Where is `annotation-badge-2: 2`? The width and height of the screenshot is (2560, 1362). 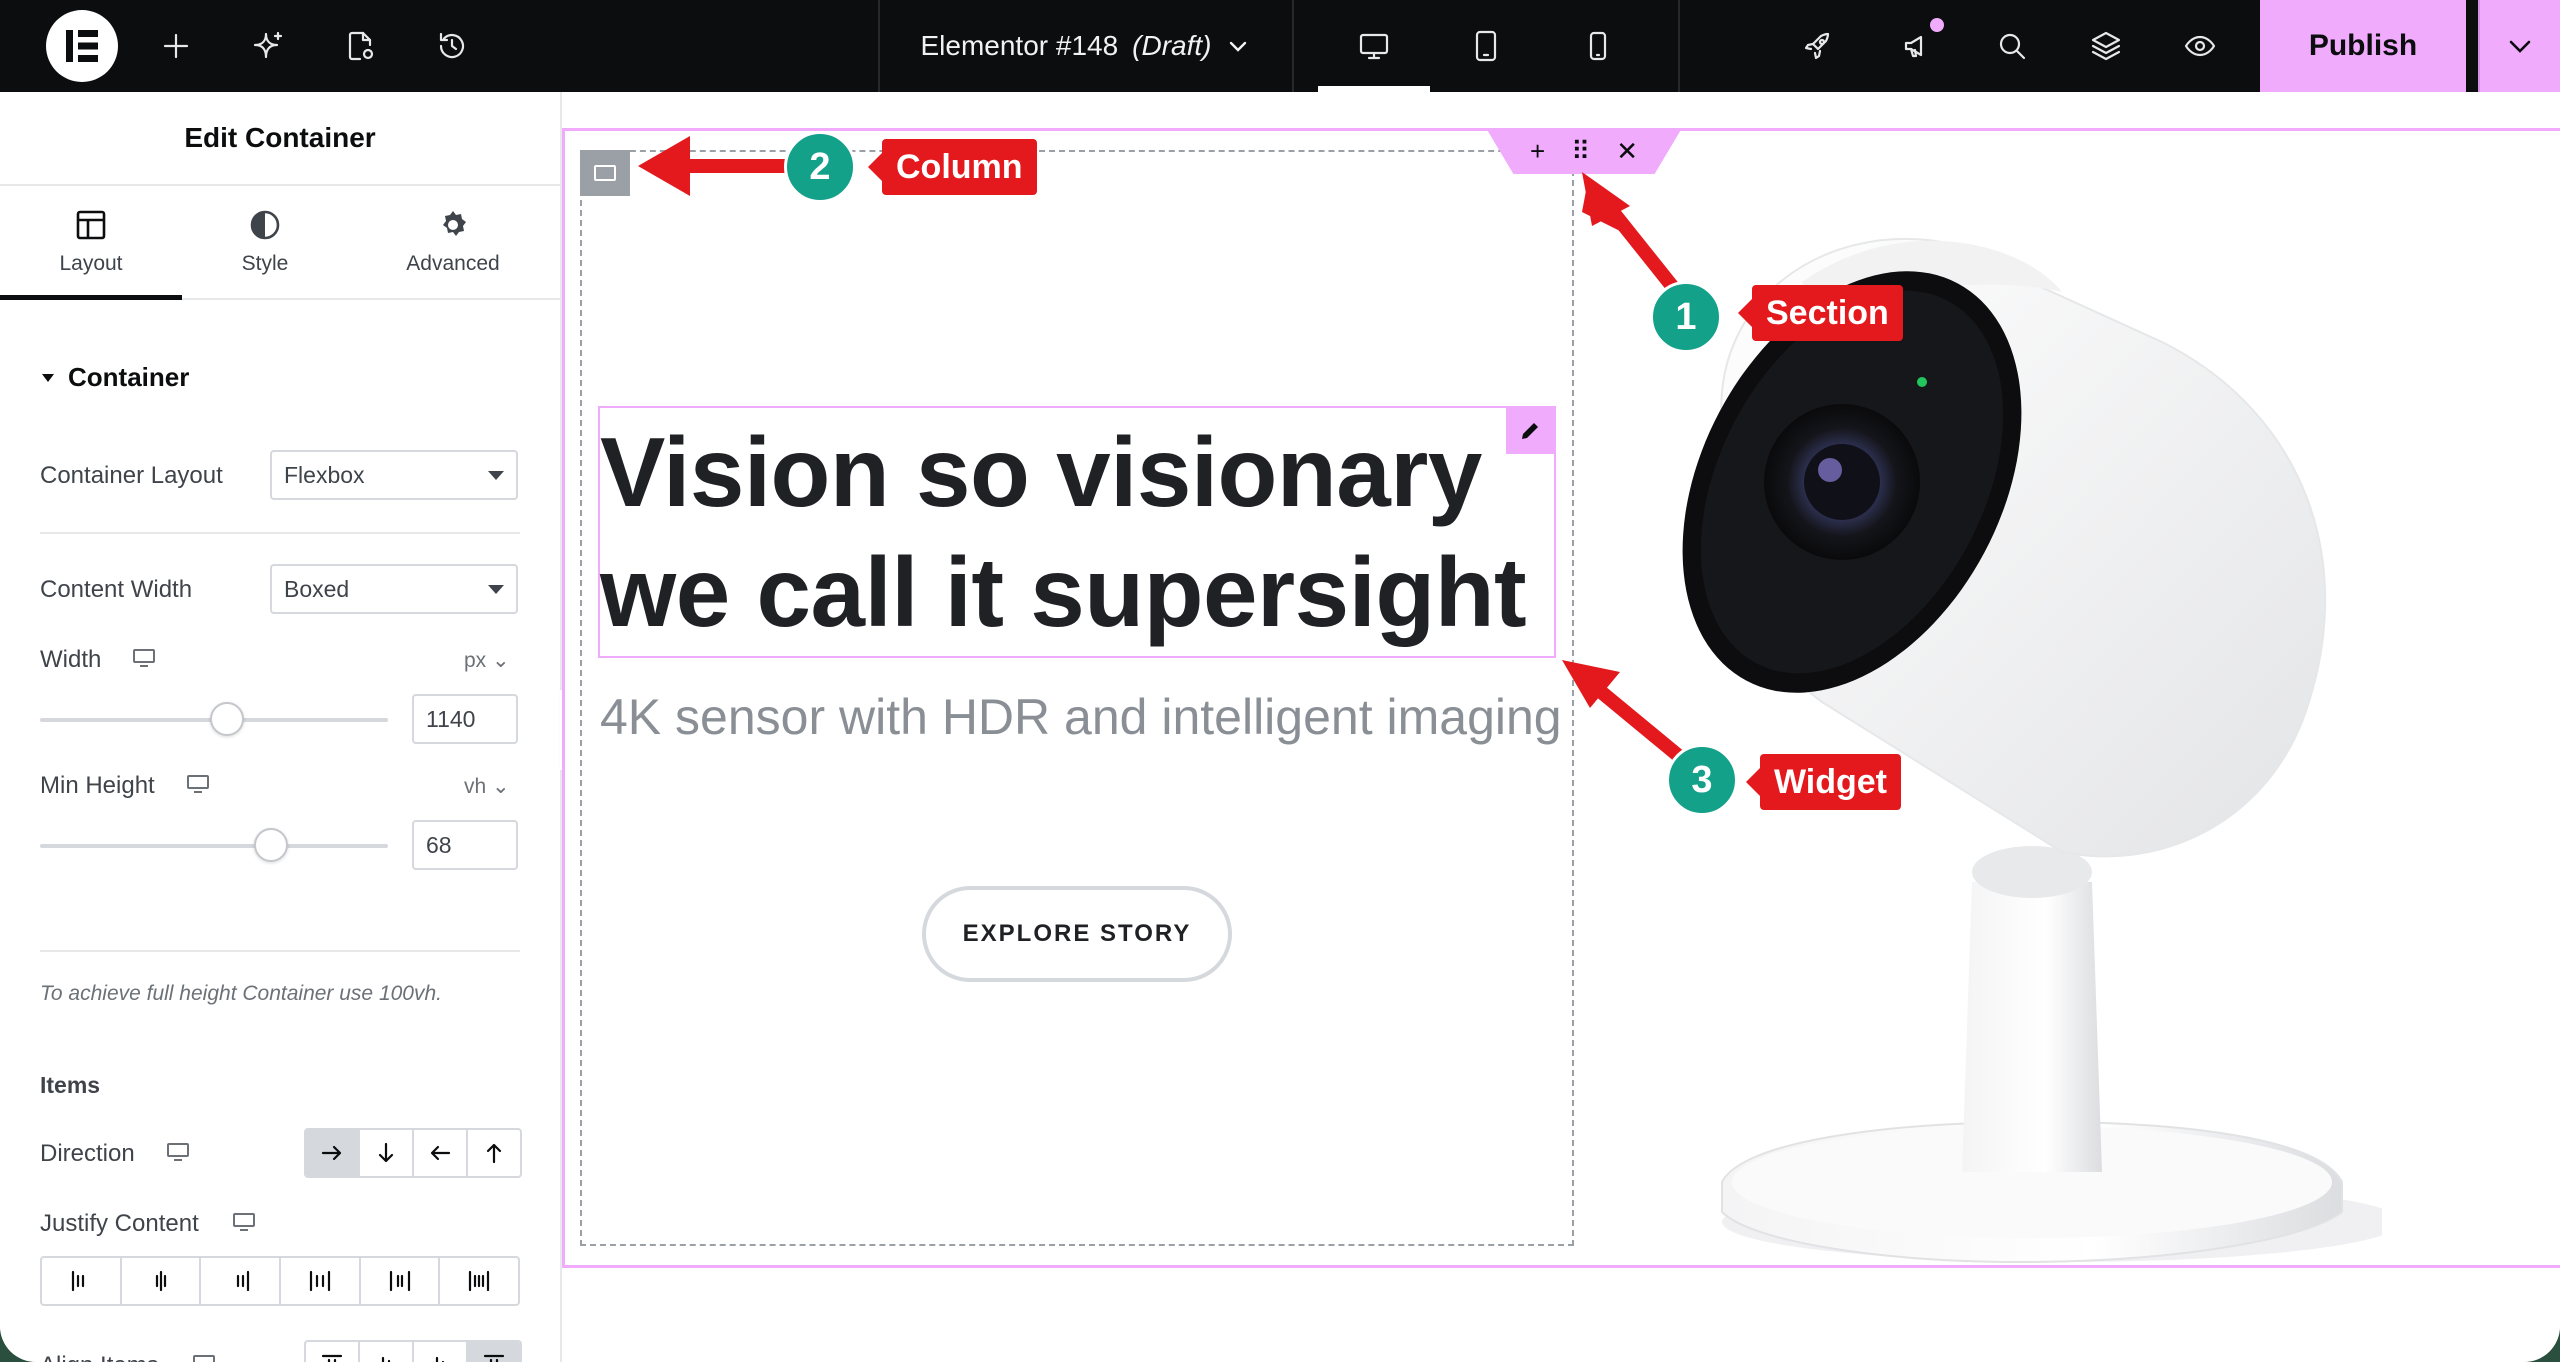
annotation-badge-2: 2 is located at coordinates (820, 167).